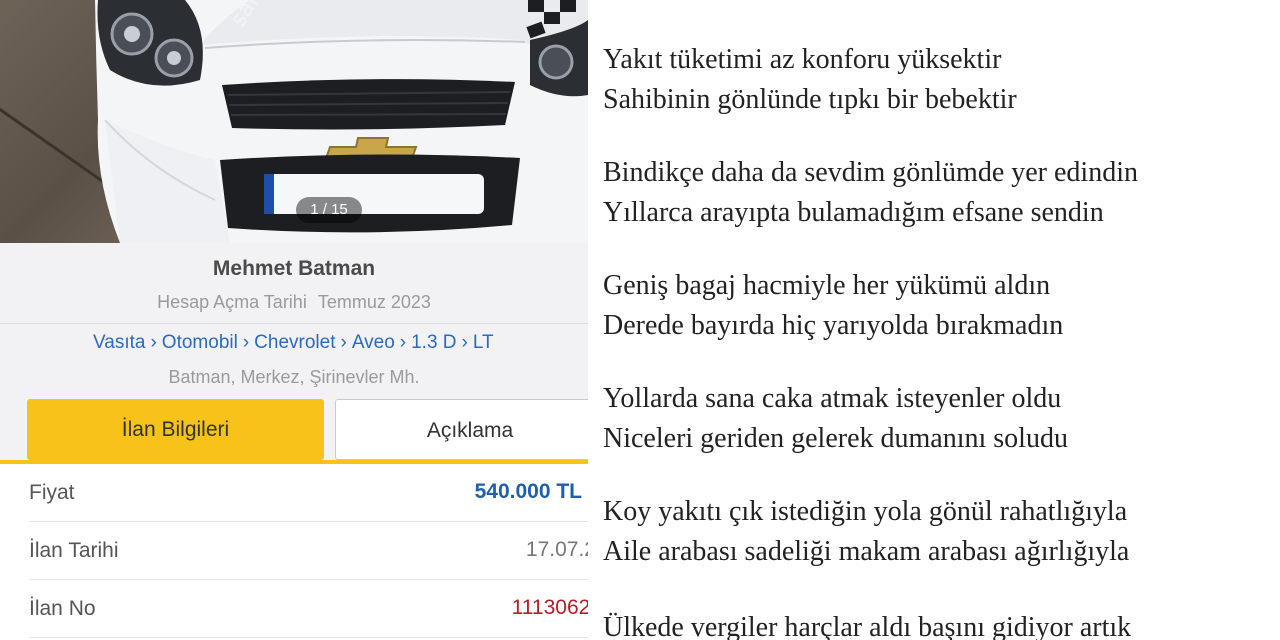 Image resolution: width=1280 pixels, height=640 pixels. What do you see at coordinates (373, 342) in the screenshot?
I see `breadcrumb-item-aveo: Aveo` at bounding box center [373, 342].